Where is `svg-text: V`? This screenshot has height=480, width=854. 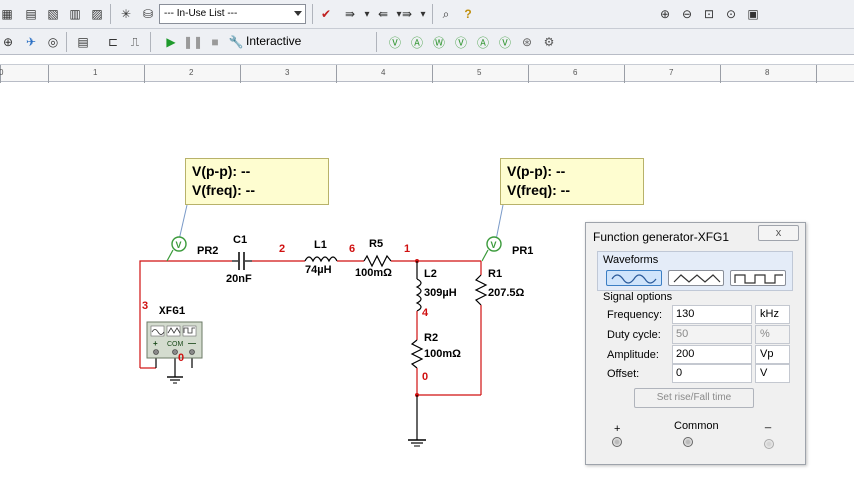 svg-text: V is located at coordinates (179, 245).